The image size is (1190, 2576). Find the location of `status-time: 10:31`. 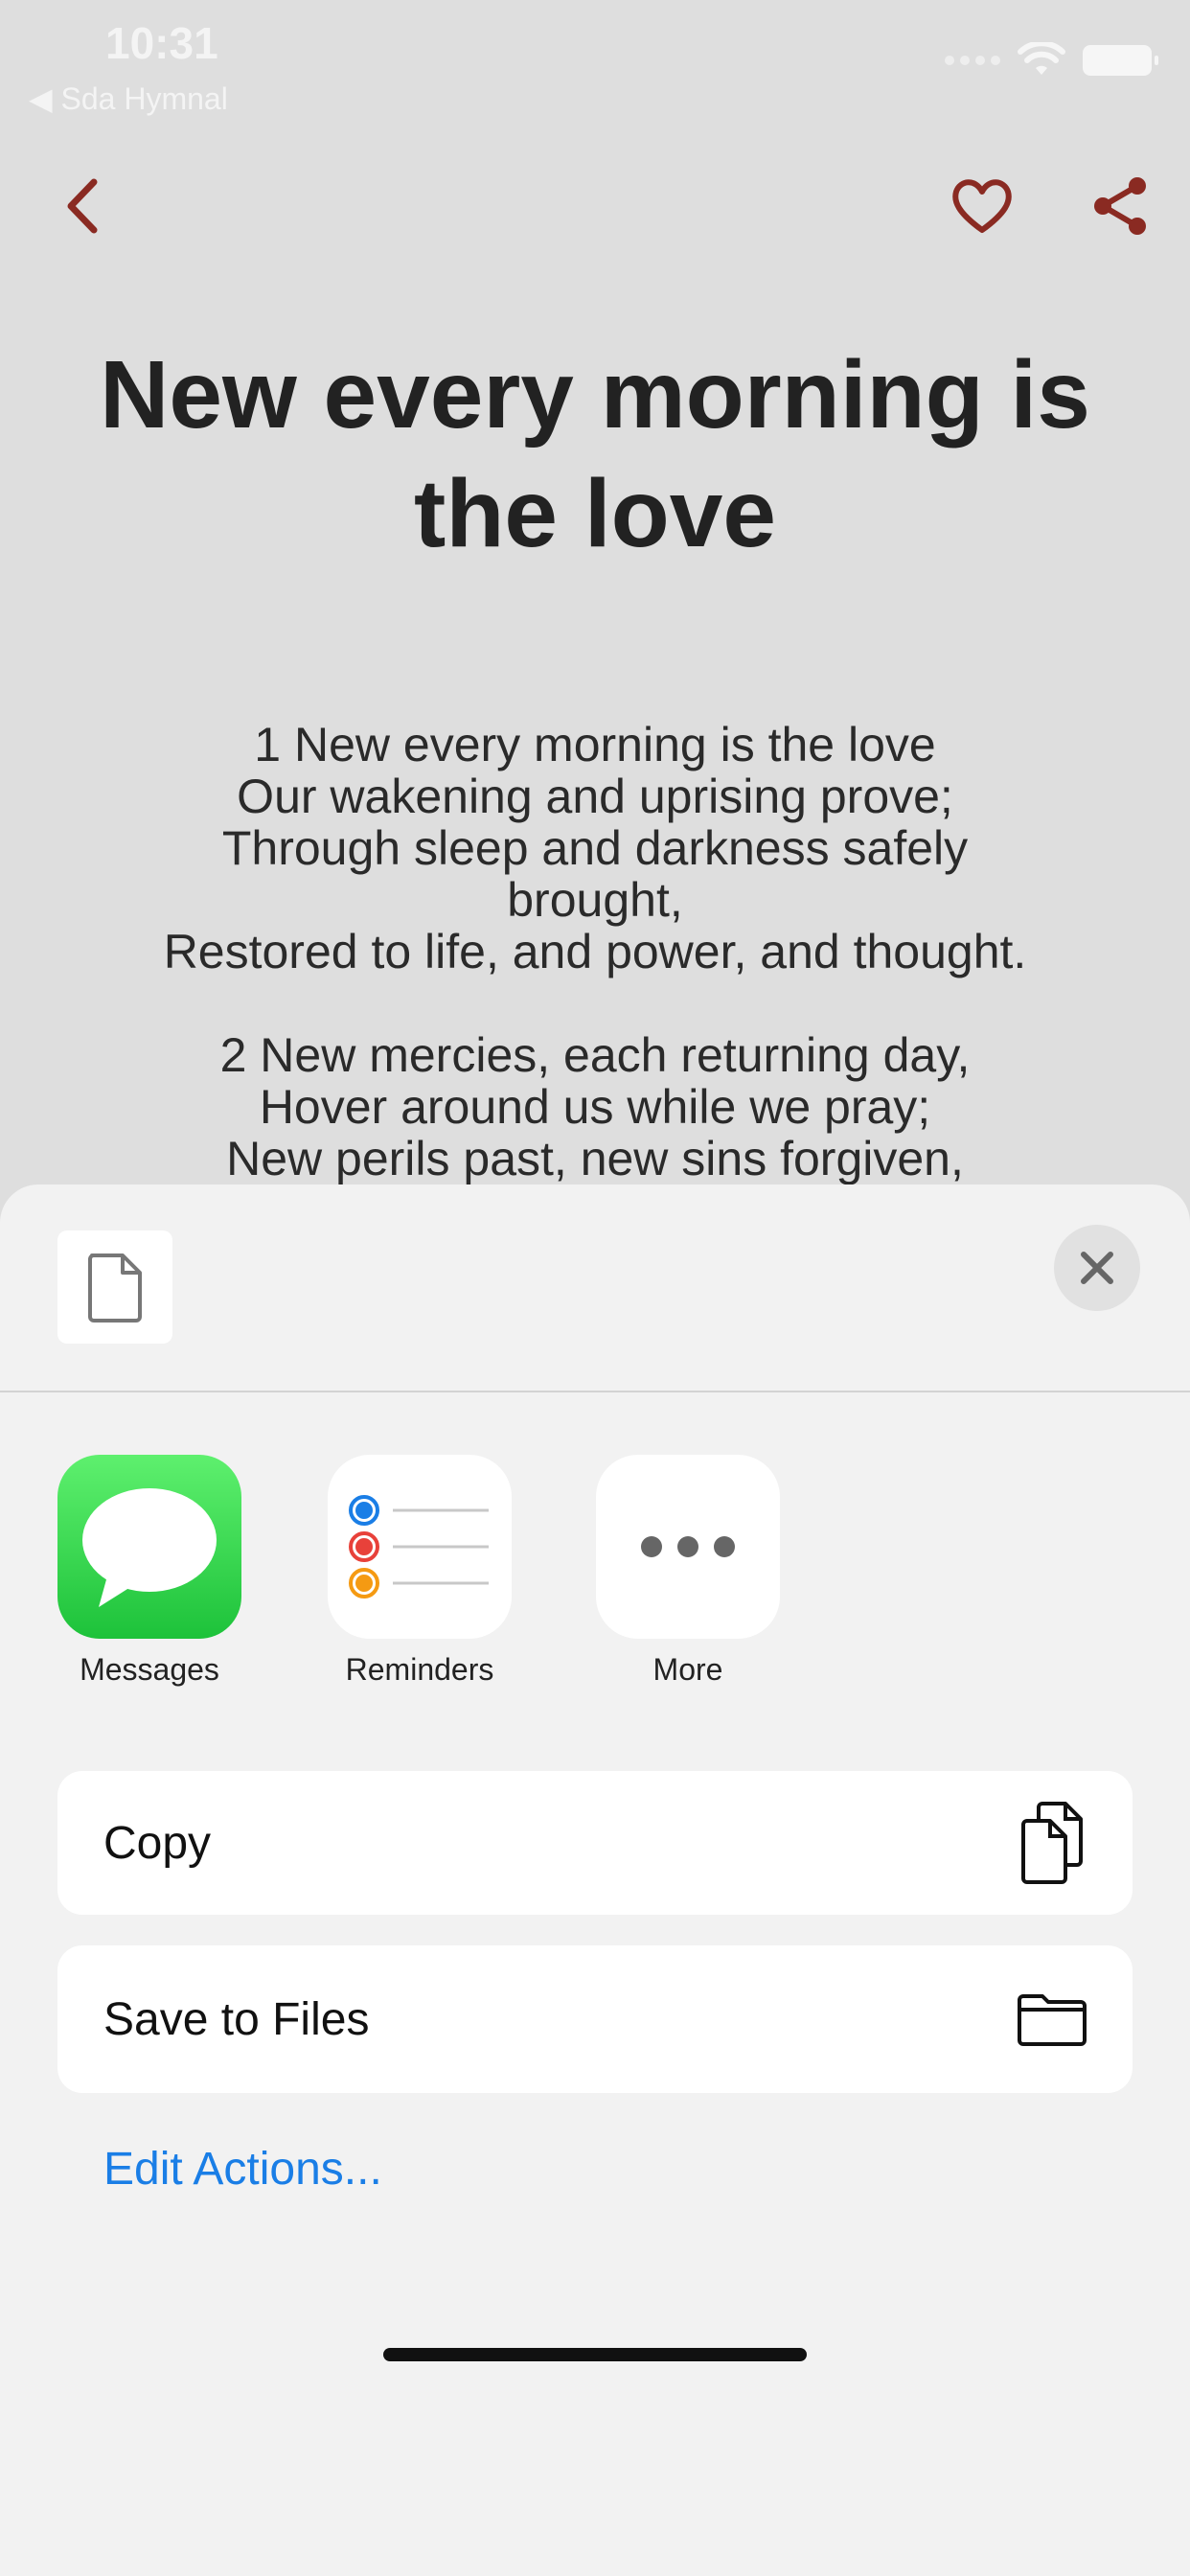

status-time: 10:31 is located at coordinates (162, 43).